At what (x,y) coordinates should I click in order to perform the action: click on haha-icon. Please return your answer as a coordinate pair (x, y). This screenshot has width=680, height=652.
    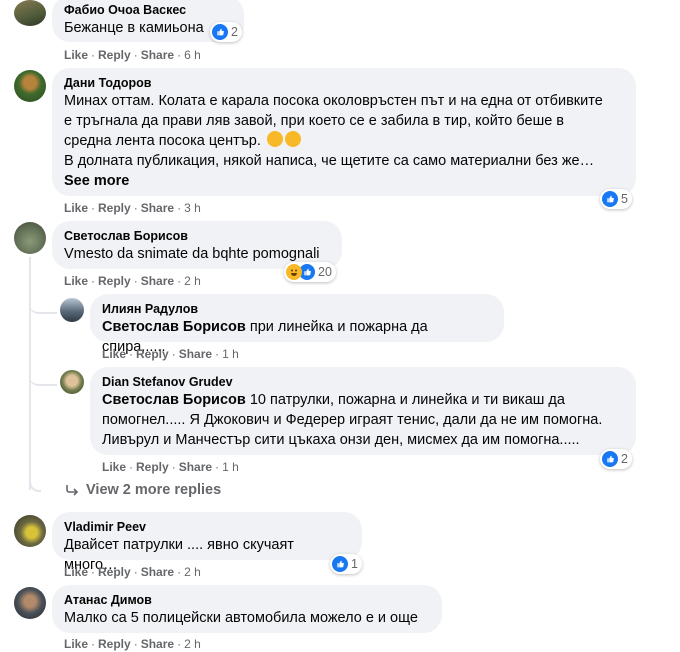
    Looking at the image, I should click on (294, 272).